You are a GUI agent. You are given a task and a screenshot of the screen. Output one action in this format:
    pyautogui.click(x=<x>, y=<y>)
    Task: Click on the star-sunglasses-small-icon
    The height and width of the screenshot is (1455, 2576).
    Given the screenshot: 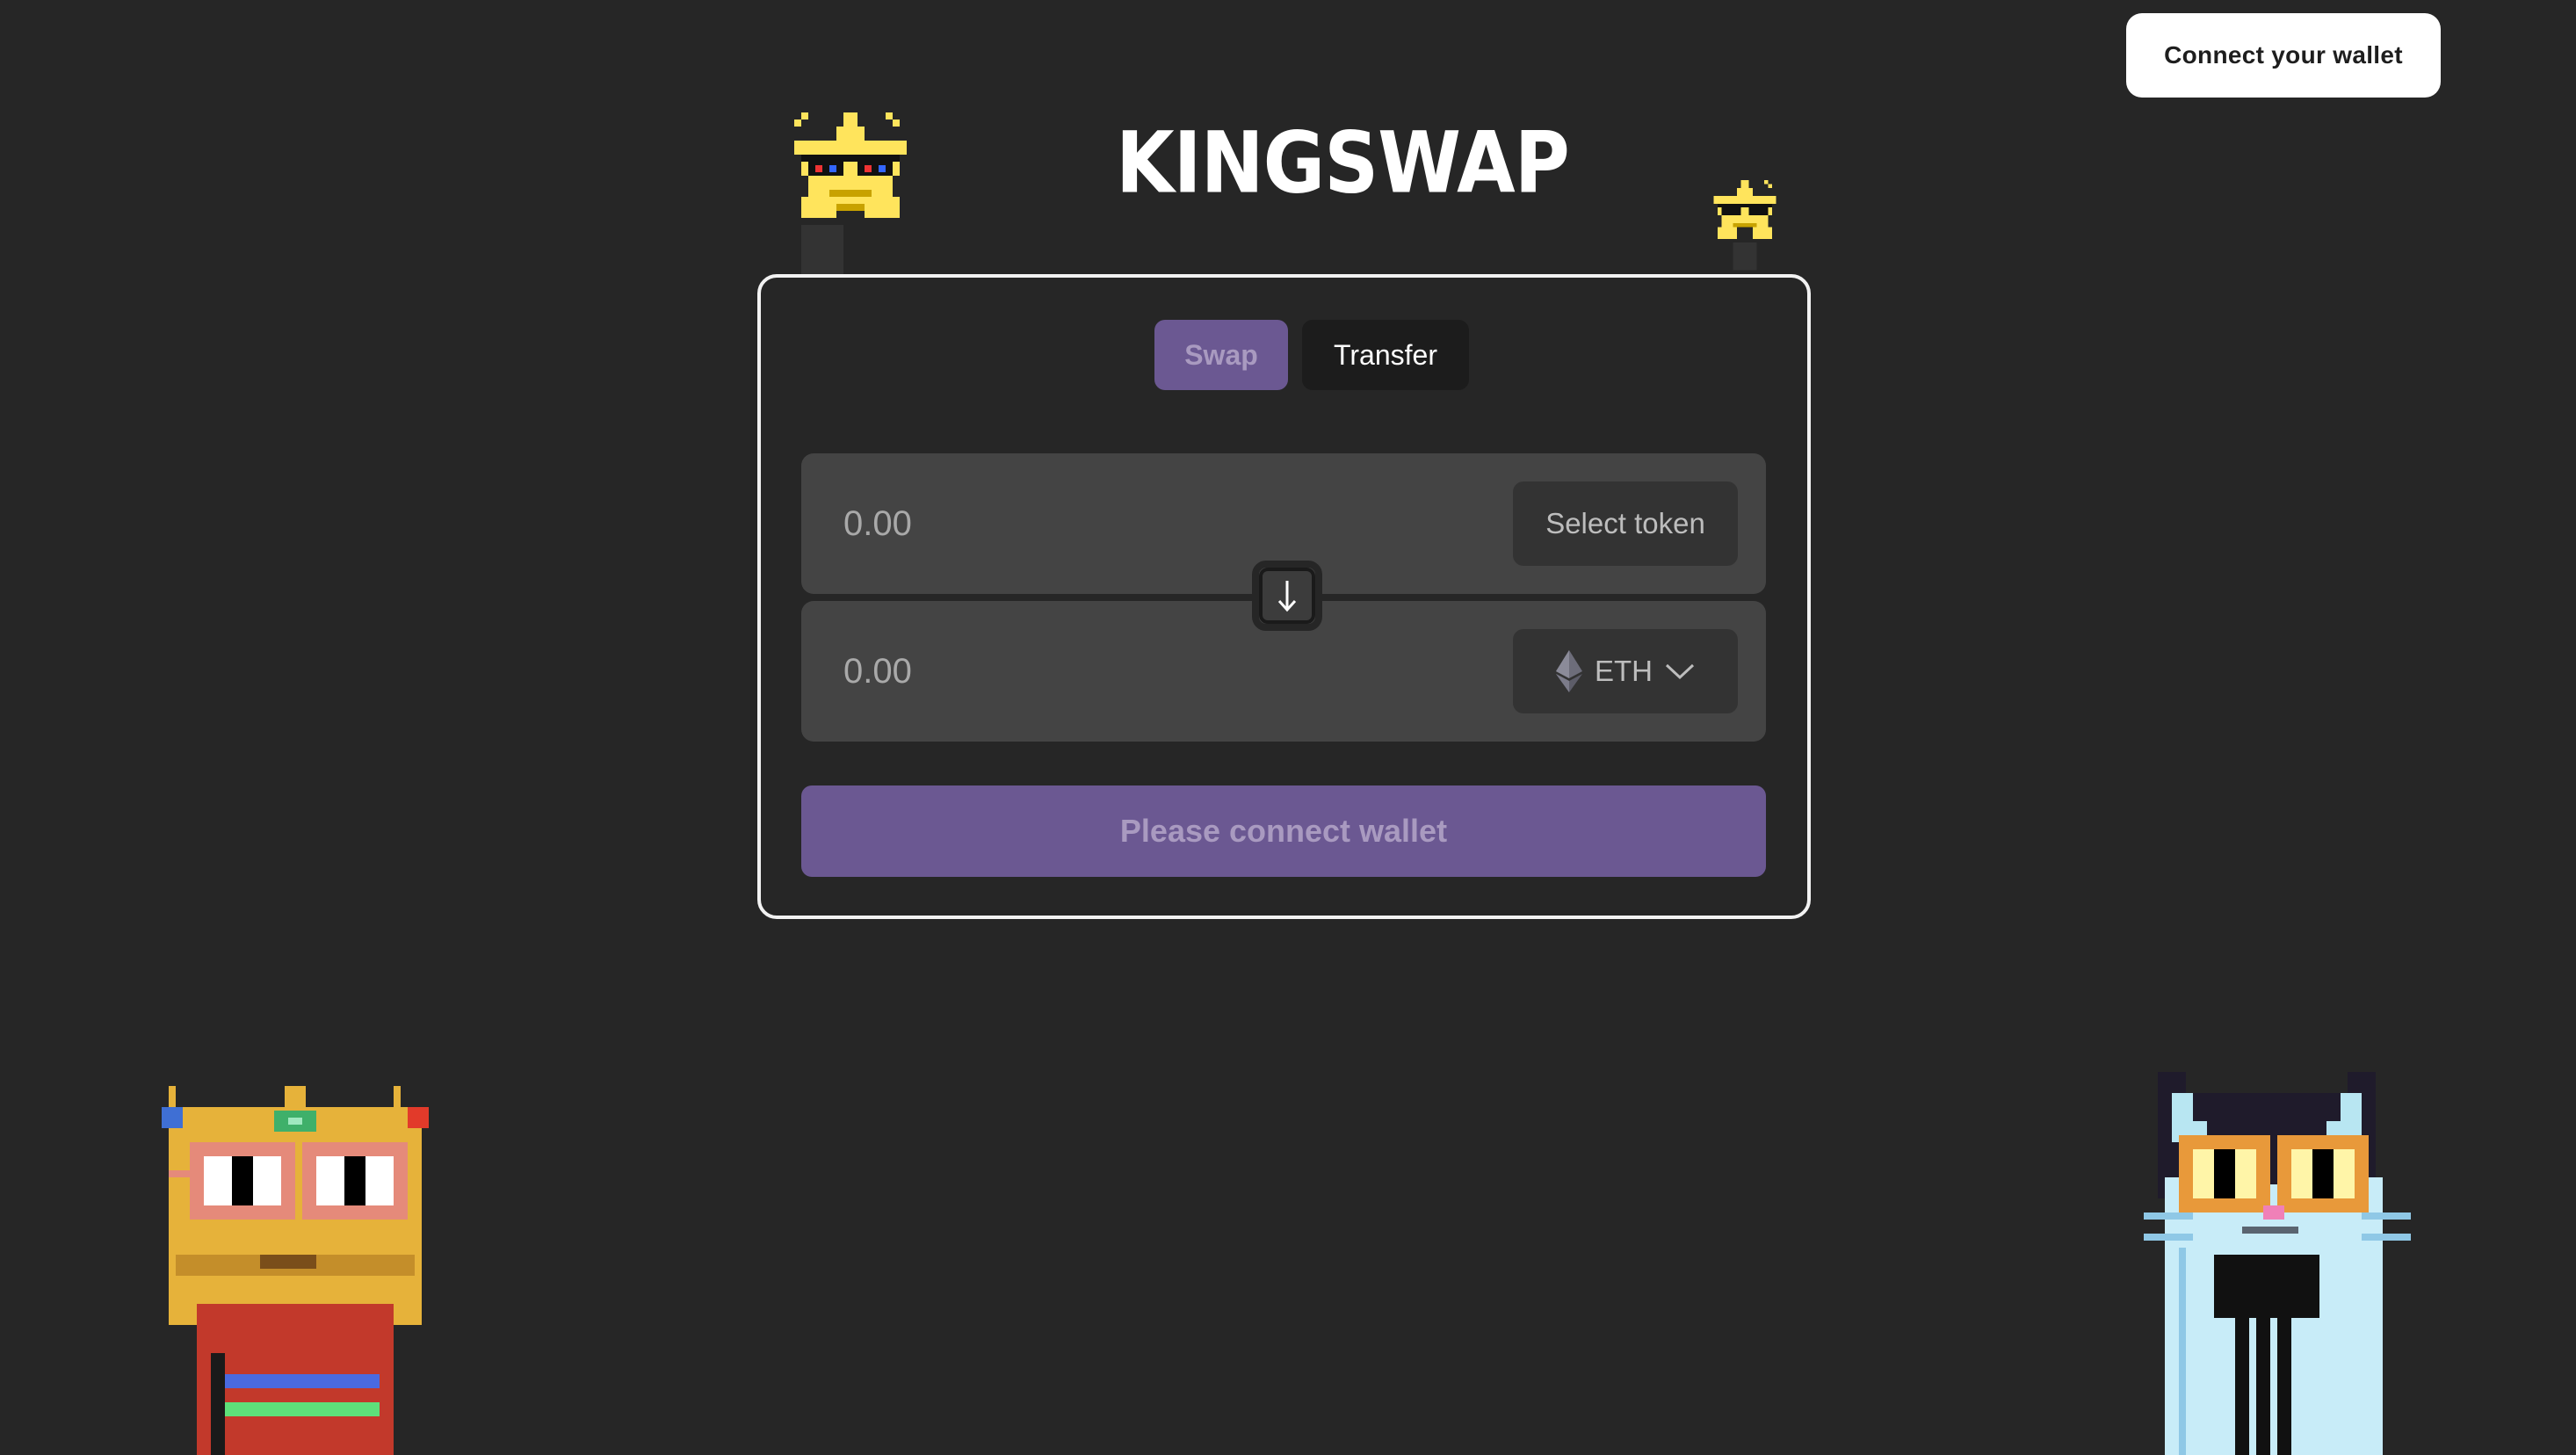 What is the action you would take?
    pyautogui.click(x=1744, y=225)
    